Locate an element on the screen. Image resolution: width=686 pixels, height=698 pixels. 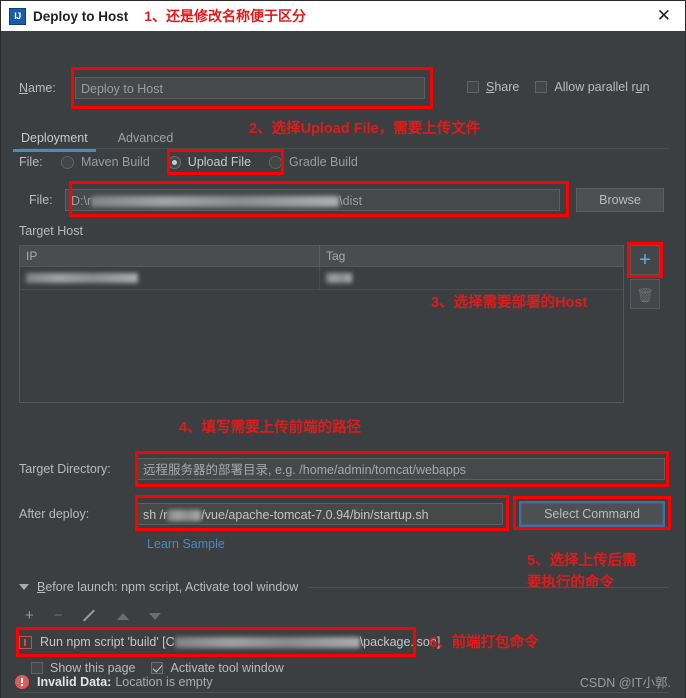
name-row: Name: Deploy to Host is located at coordinates (222, 88).